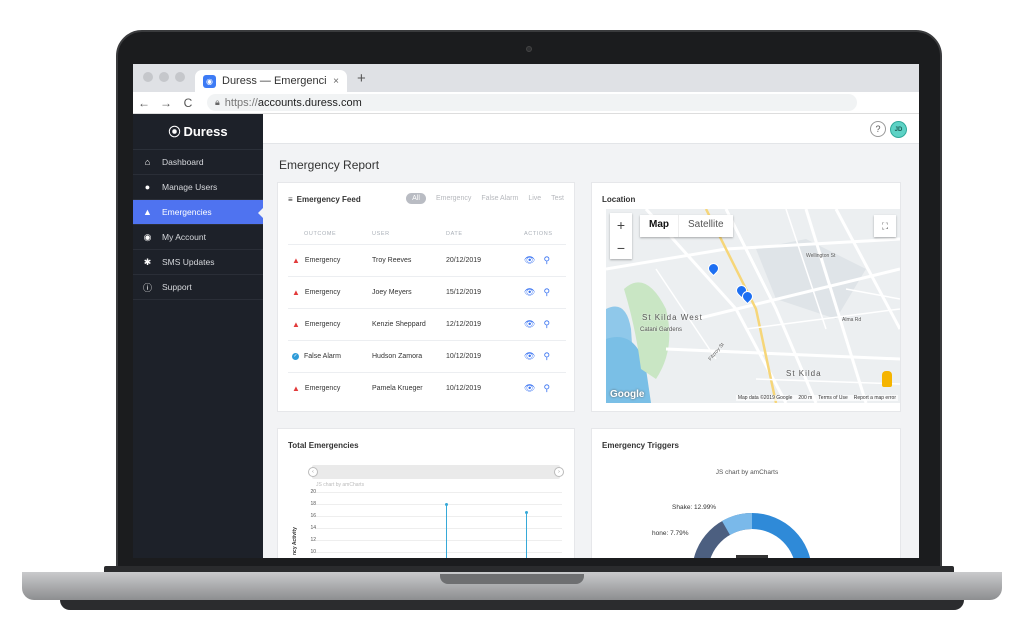  What do you see at coordinates (148, 77) in the screenshot?
I see `close-window-button` at bounding box center [148, 77].